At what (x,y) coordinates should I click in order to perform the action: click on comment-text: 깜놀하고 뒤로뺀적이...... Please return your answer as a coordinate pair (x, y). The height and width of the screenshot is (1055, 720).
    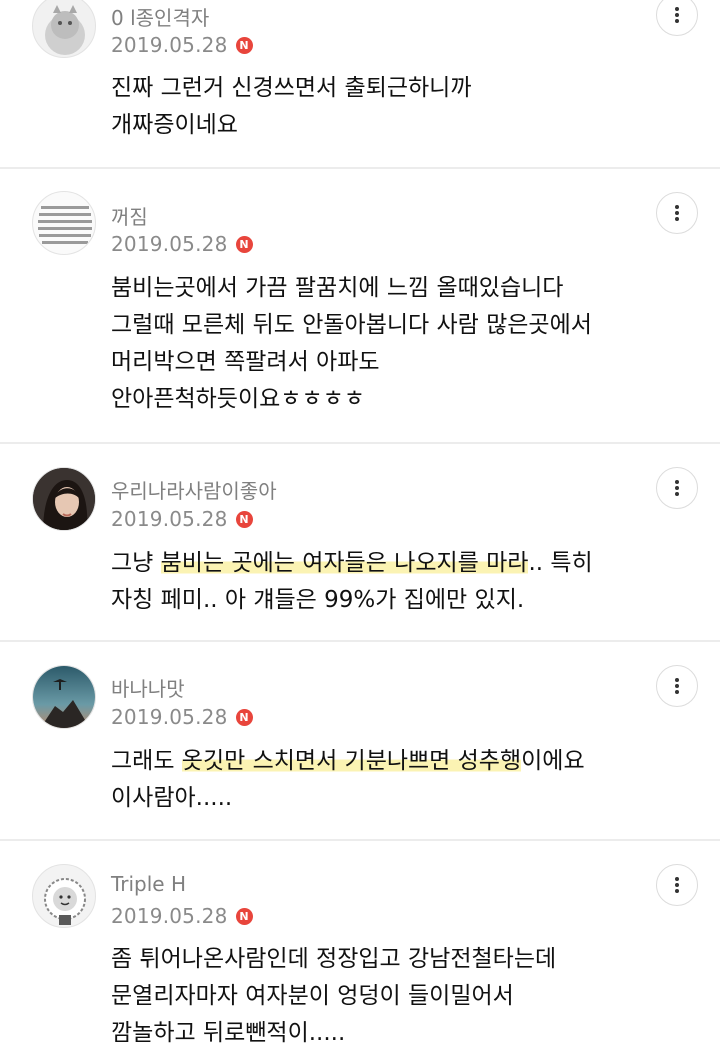
    Looking at the image, I should click on (228, 1033).